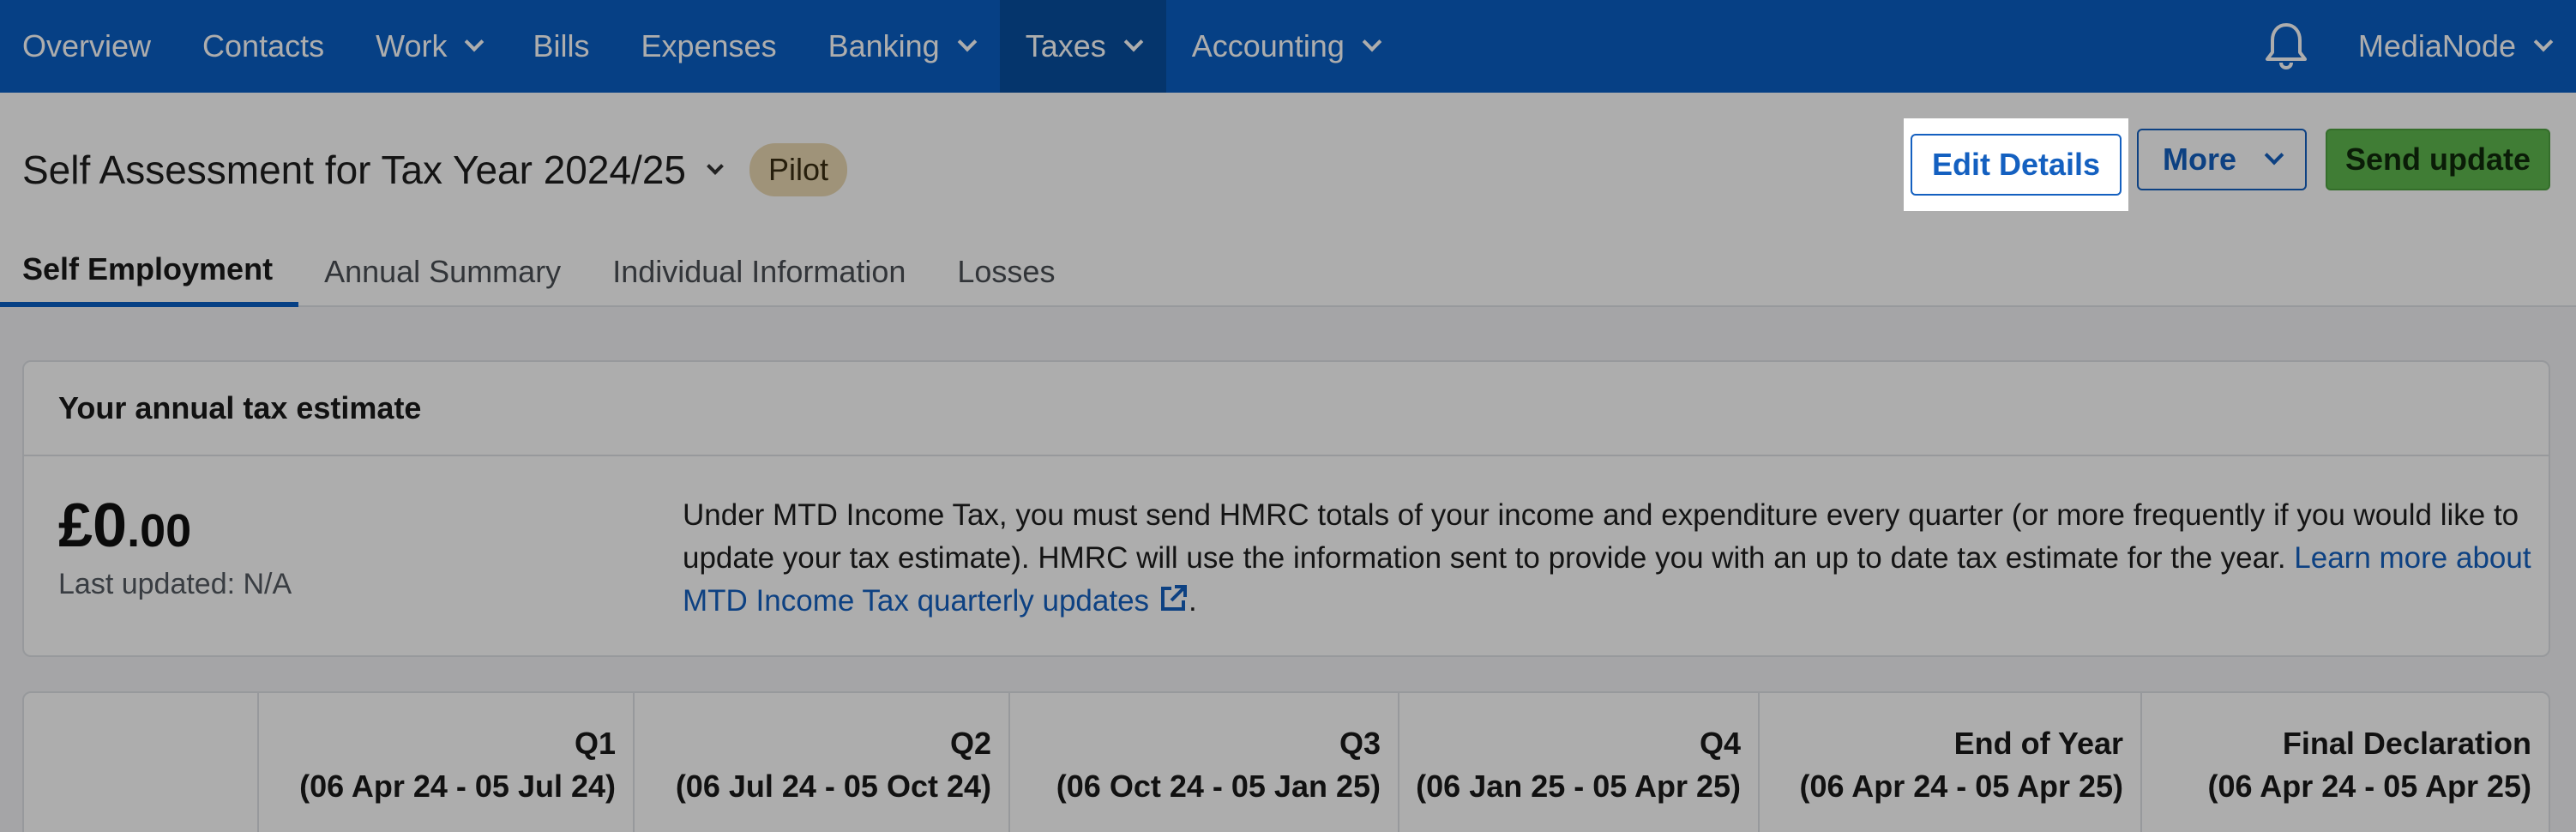 This screenshot has height=832, width=2576. I want to click on tab-individual-information: Individual Information, so click(759, 272).